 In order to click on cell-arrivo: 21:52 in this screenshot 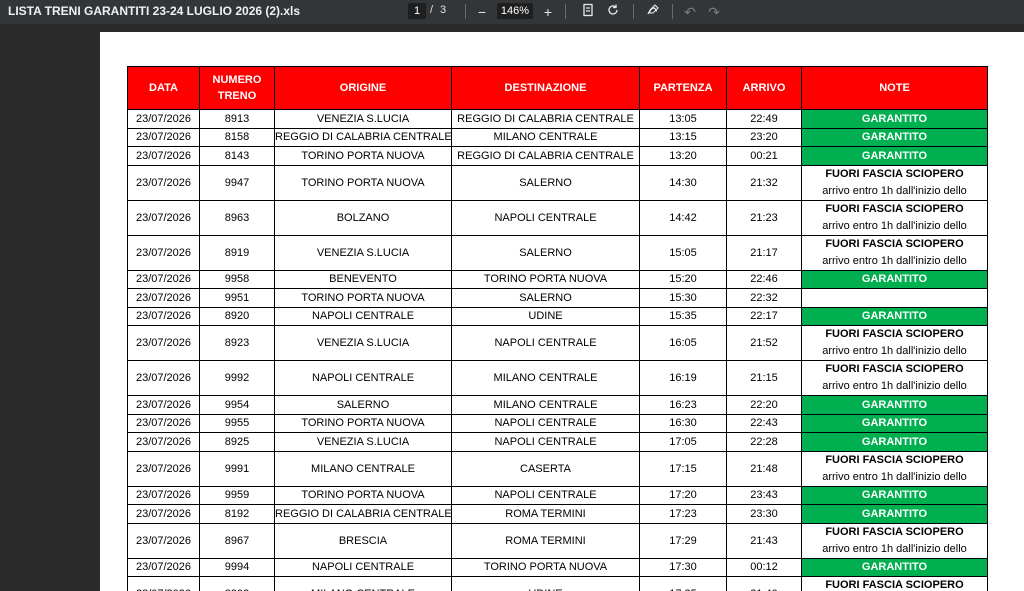, I will do `click(764, 343)`.